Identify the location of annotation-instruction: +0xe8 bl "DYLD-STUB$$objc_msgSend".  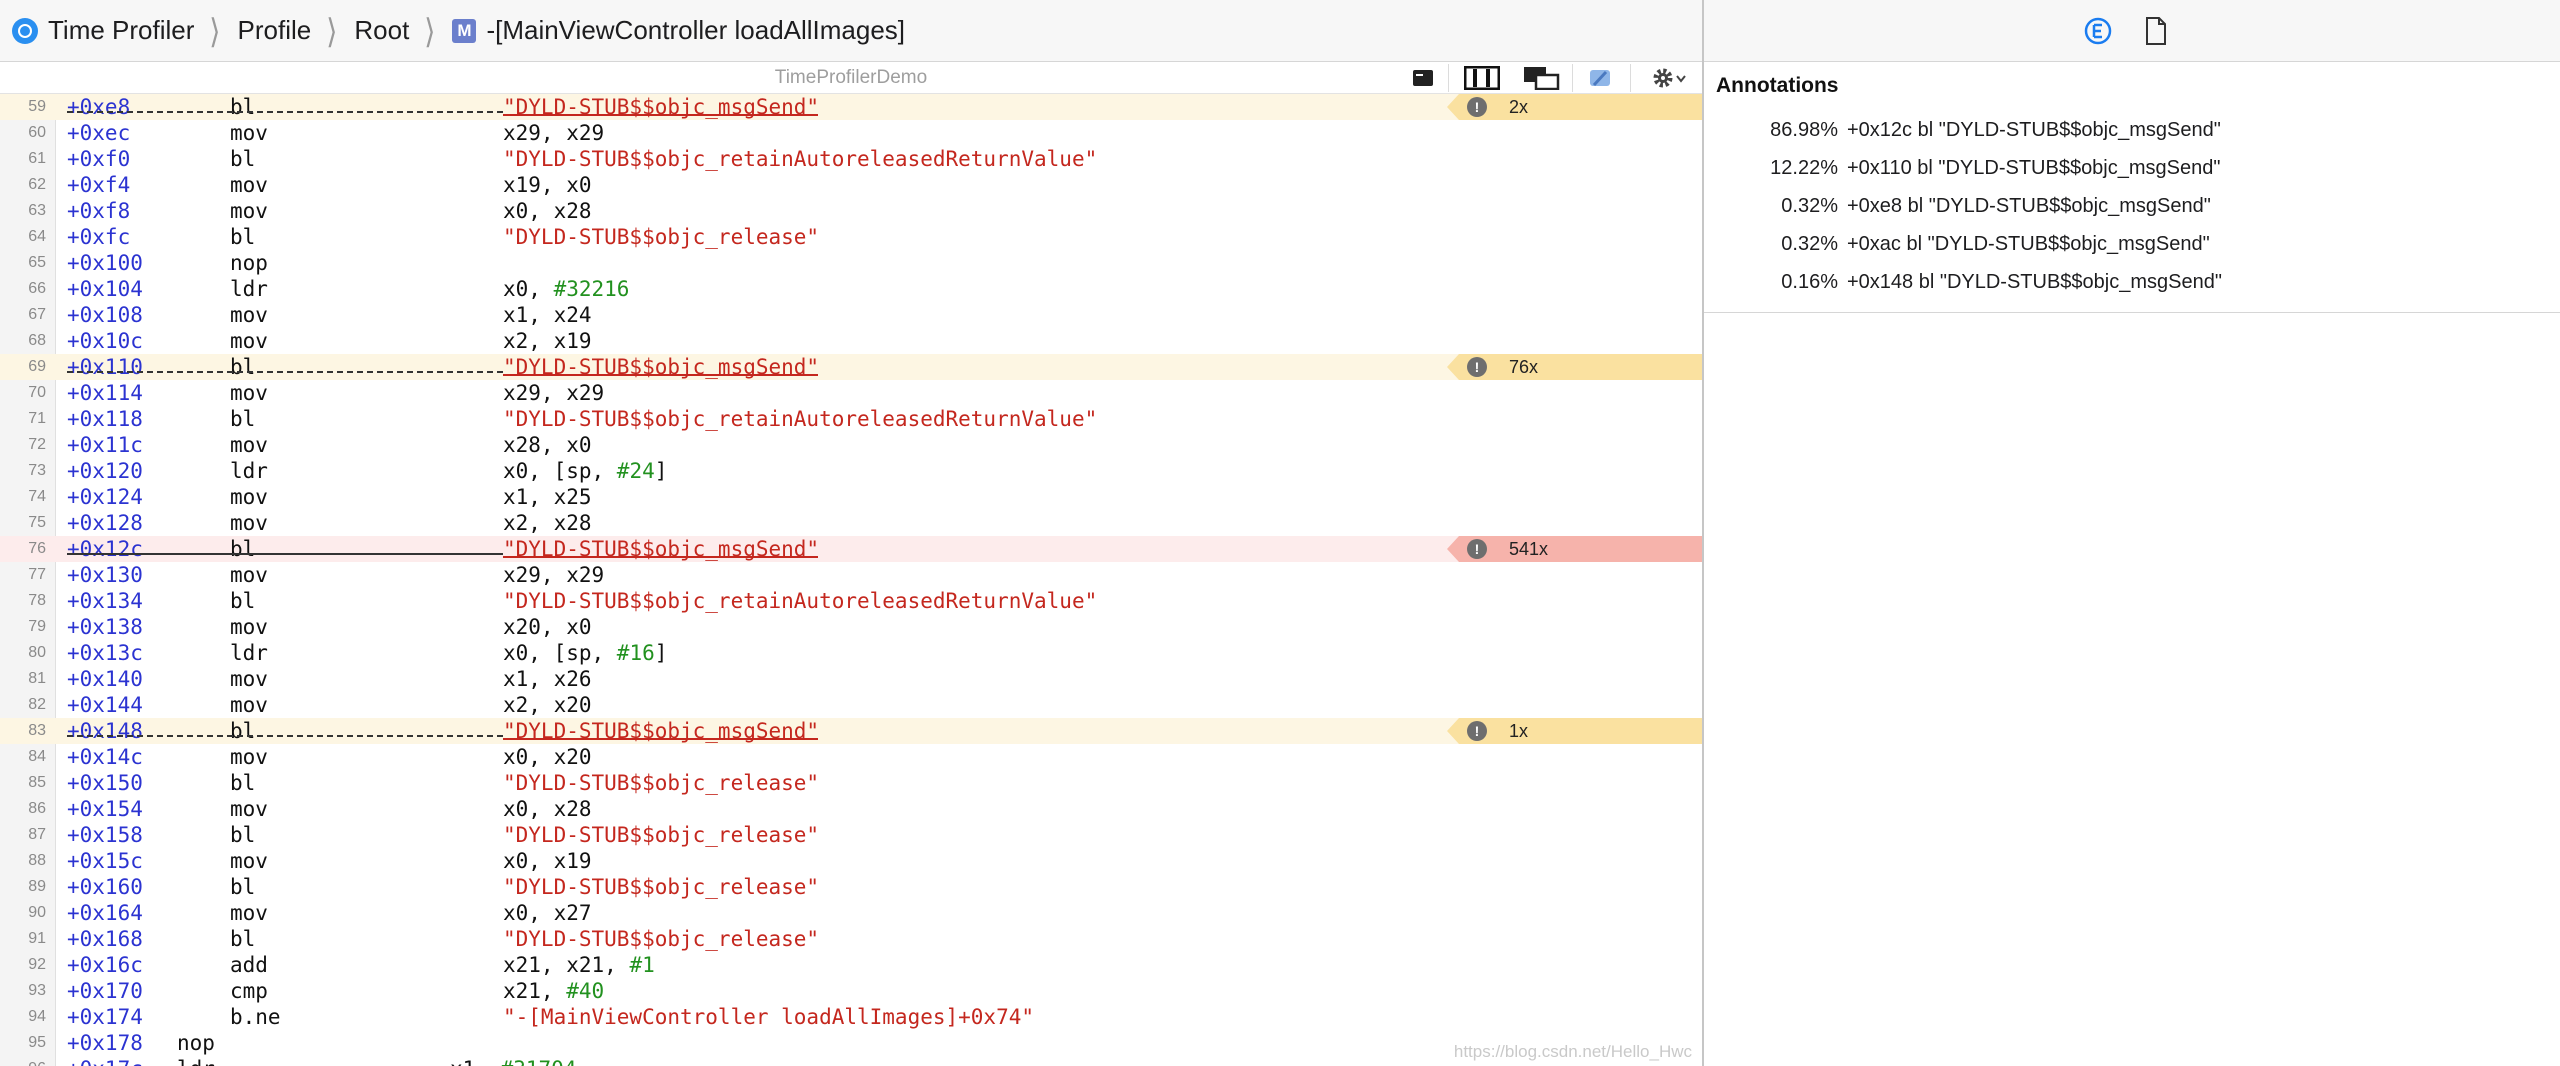
(2029, 206).